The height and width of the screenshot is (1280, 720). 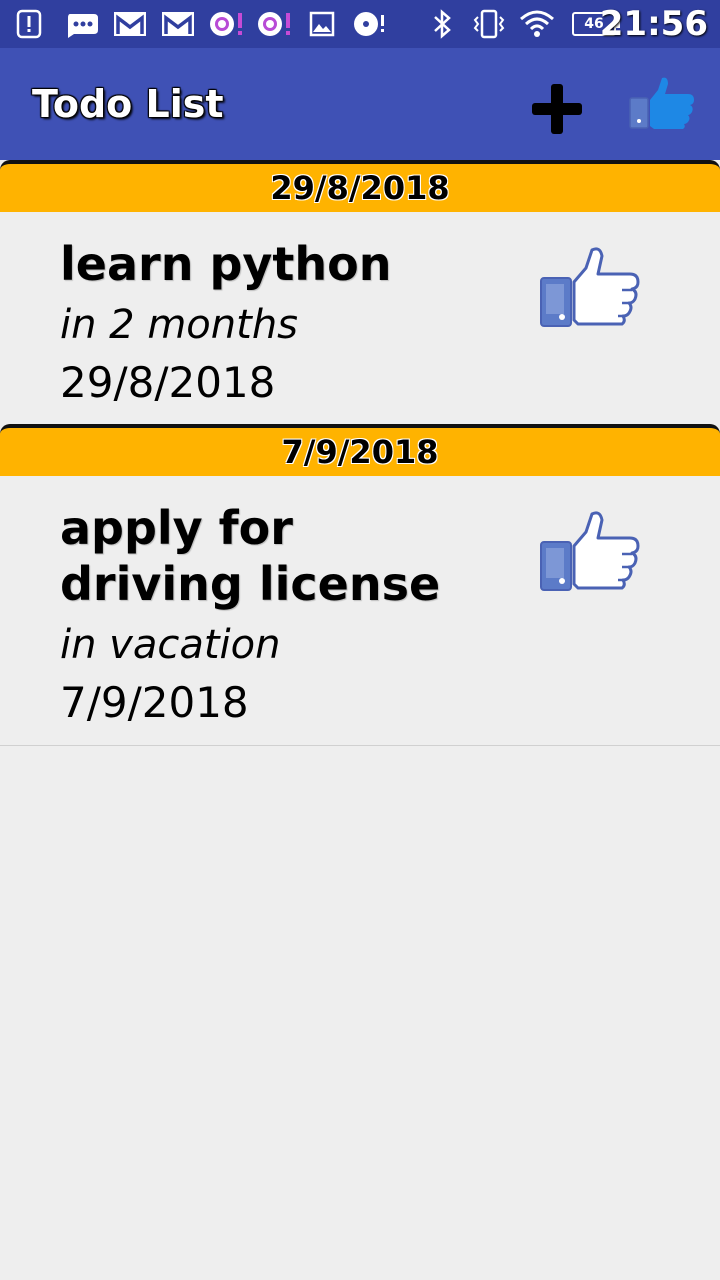 I want to click on todo-note: in vacation, so click(x=170, y=645).